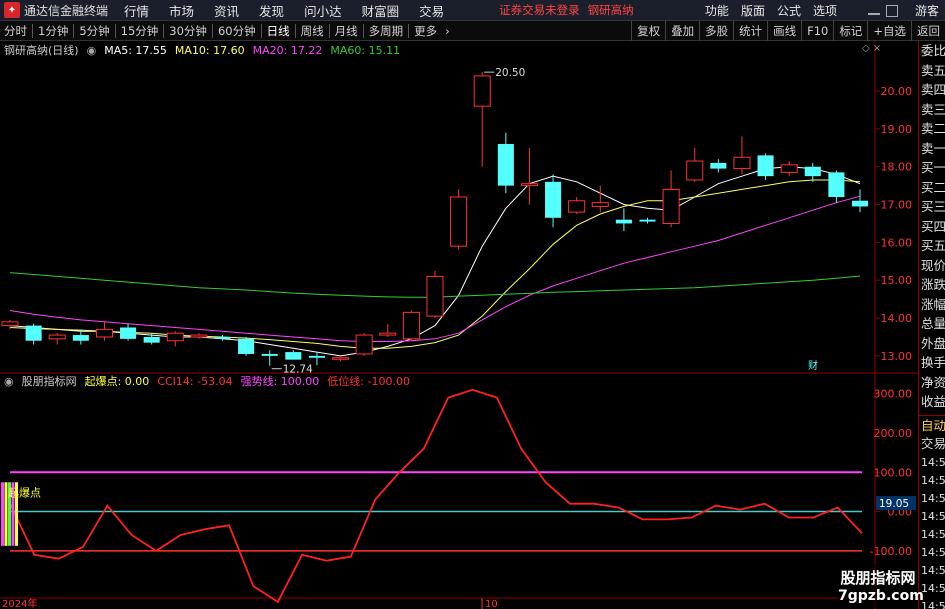  I want to click on period-15min: 15分钟, so click(140, 31).